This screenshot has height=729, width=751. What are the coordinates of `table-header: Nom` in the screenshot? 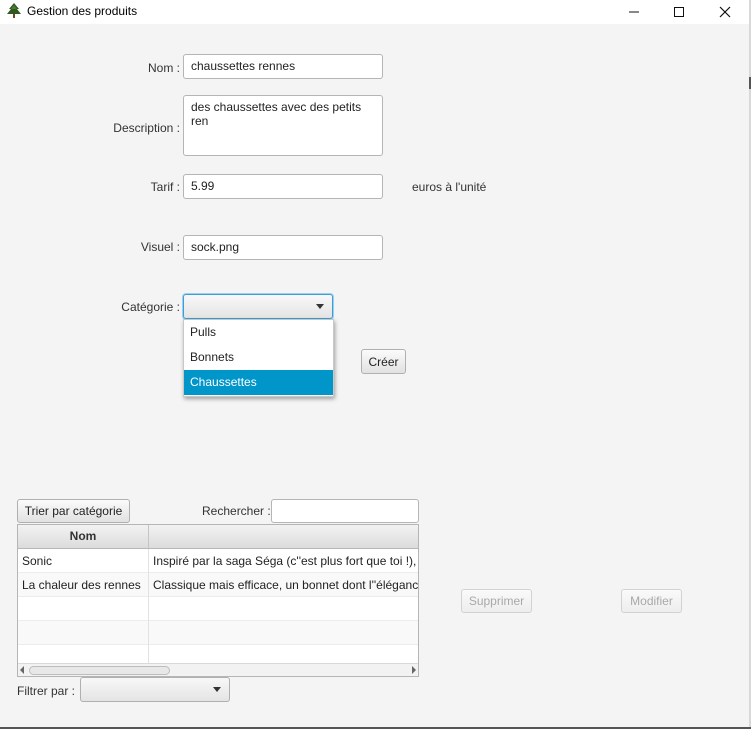 It's located at (218, 537).